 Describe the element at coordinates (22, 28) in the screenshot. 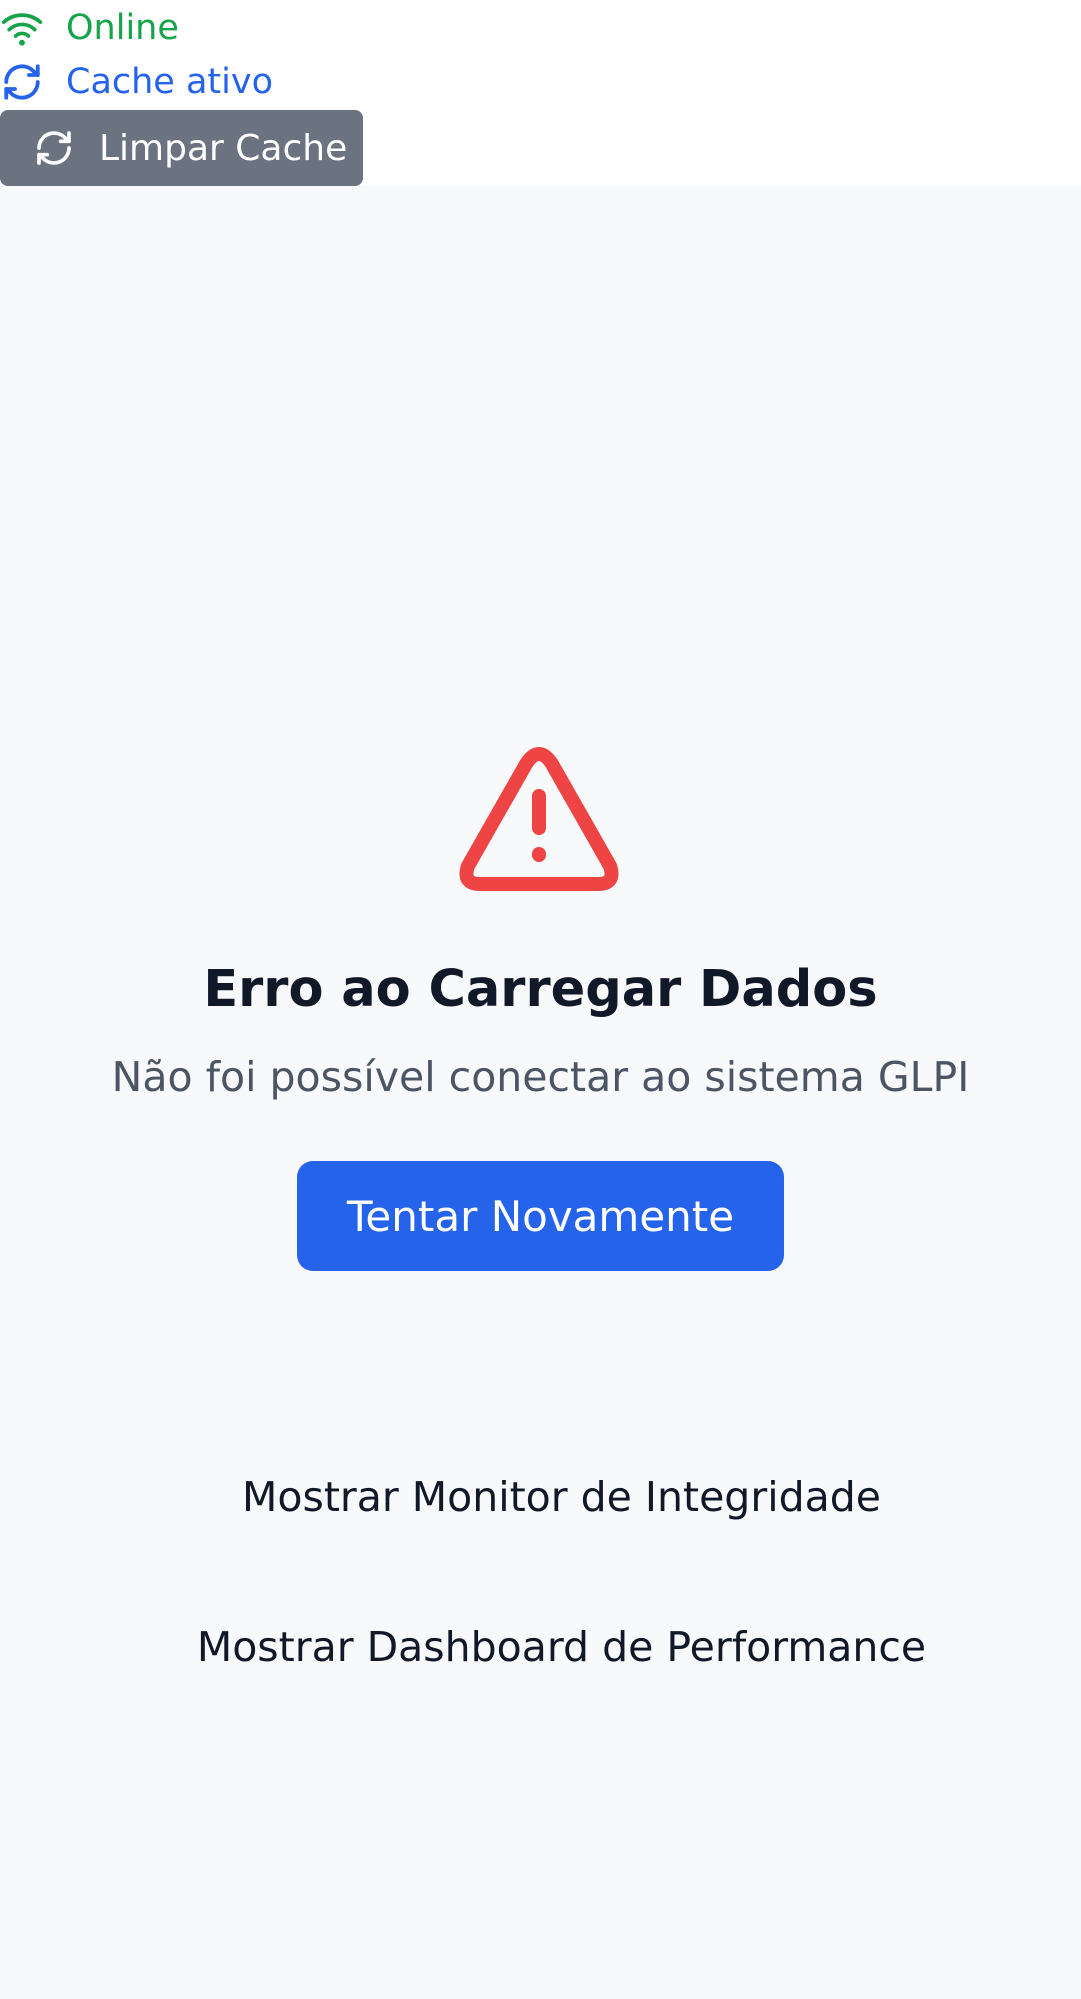

I see `wifi-icon` at that location.